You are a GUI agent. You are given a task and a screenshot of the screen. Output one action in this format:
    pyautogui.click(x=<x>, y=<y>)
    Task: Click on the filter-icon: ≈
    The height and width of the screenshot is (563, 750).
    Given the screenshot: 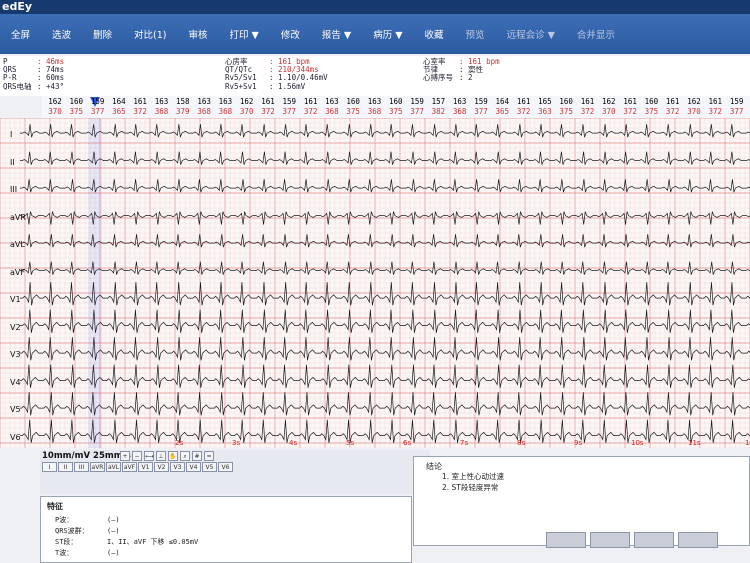 What is the action you would take?
    pyautogui.click(x=209, y=456)
    